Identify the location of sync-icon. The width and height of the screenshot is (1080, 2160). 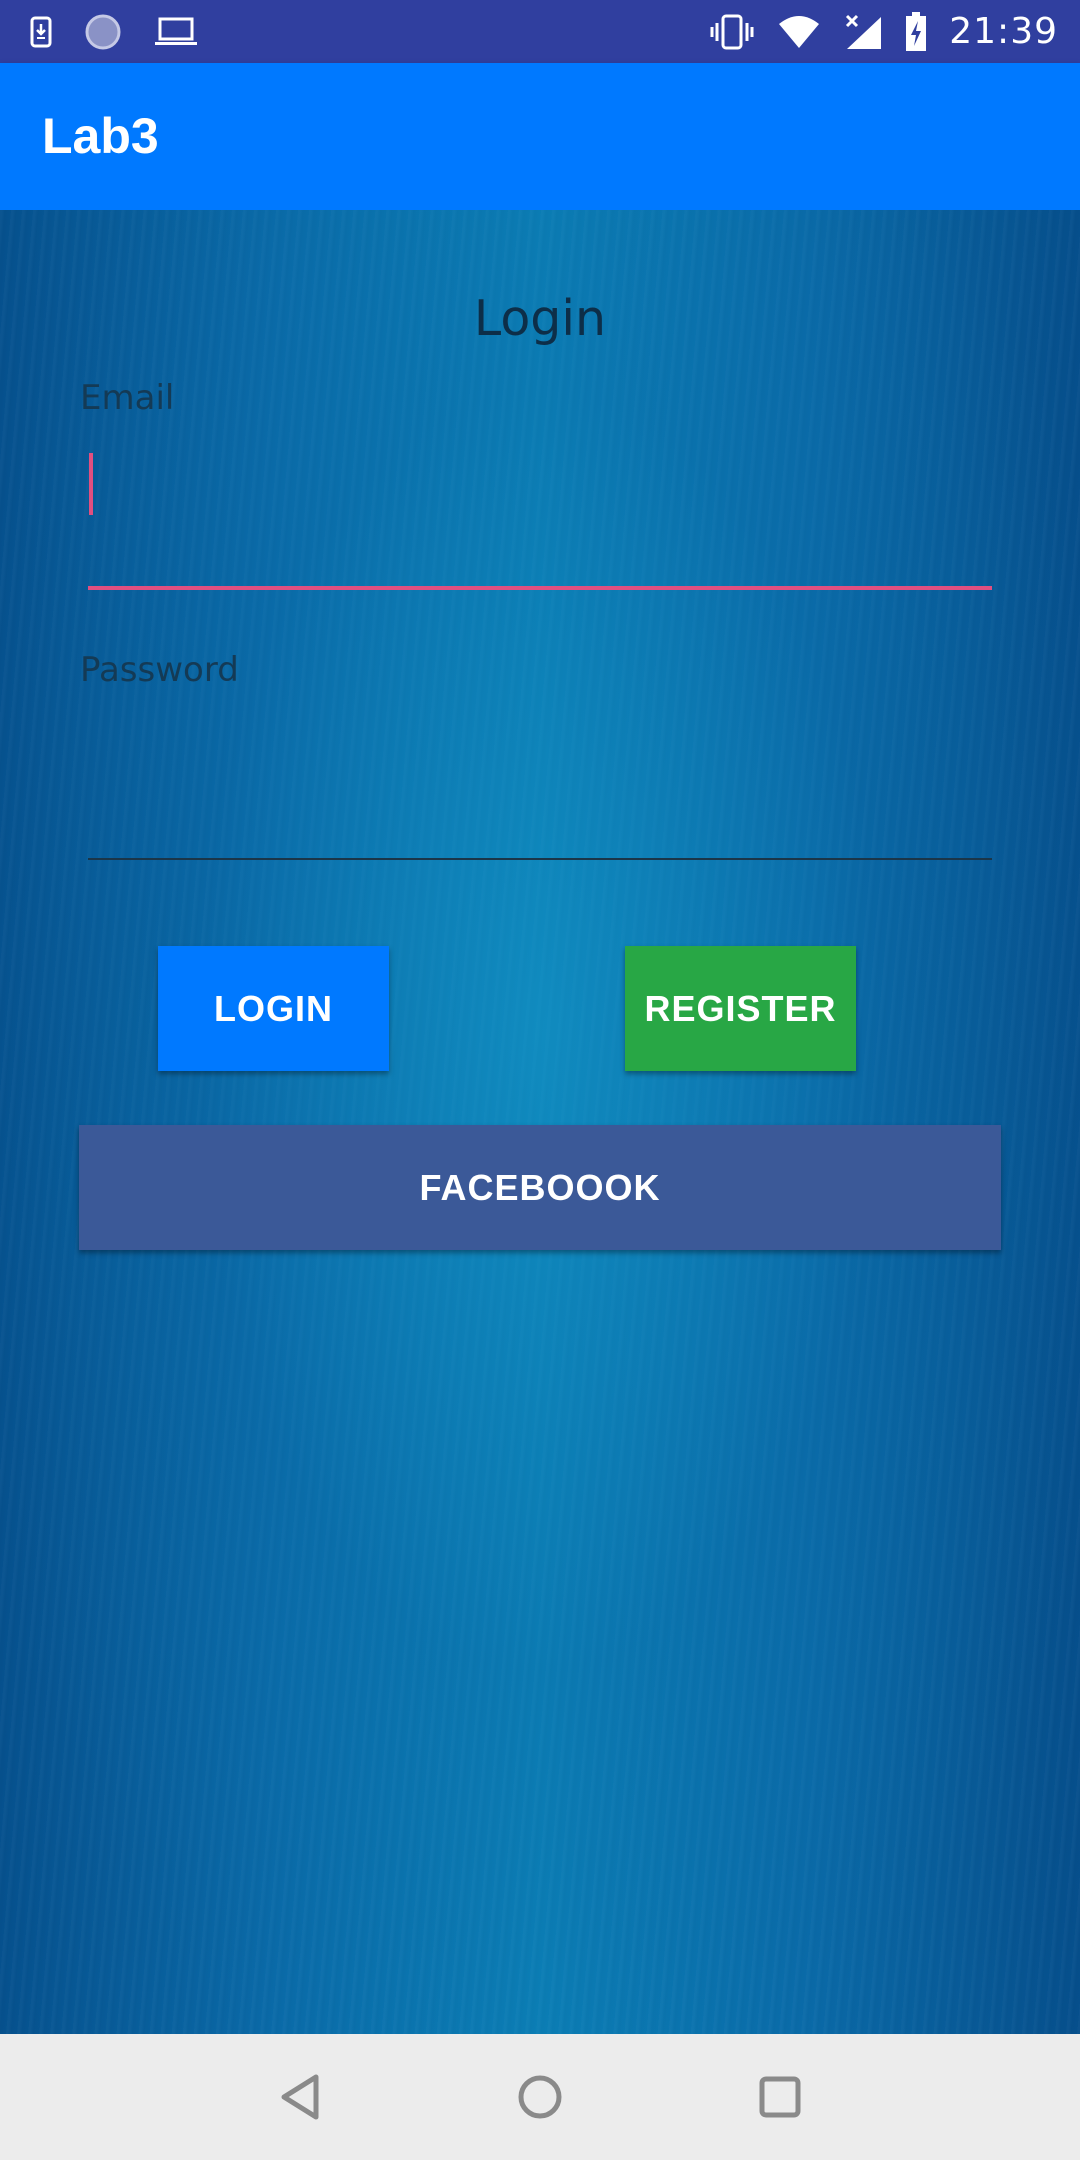
(103, 32).